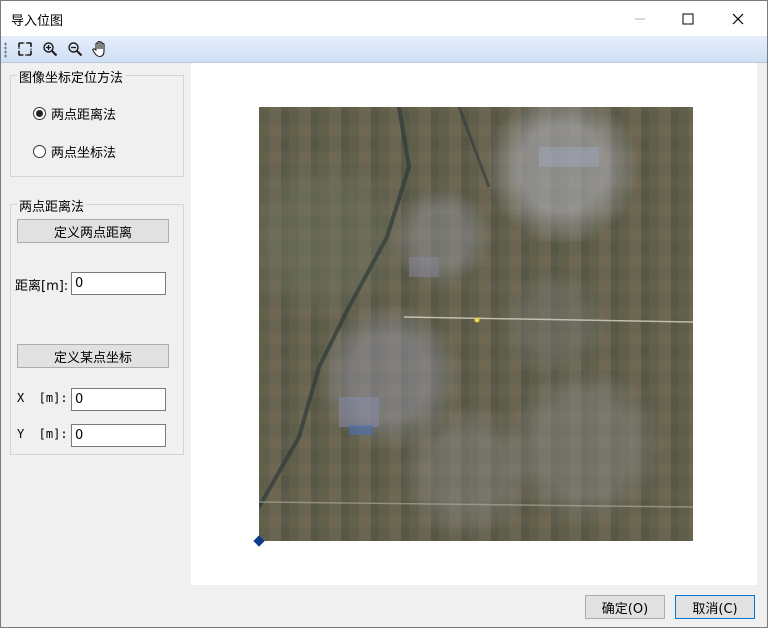 The width and height of the screenshot is (768, 628). What do you see at coordinates (42, 398) in the screenshot?
I see `x-label: X [m]:` at bounding box center [42, 398].